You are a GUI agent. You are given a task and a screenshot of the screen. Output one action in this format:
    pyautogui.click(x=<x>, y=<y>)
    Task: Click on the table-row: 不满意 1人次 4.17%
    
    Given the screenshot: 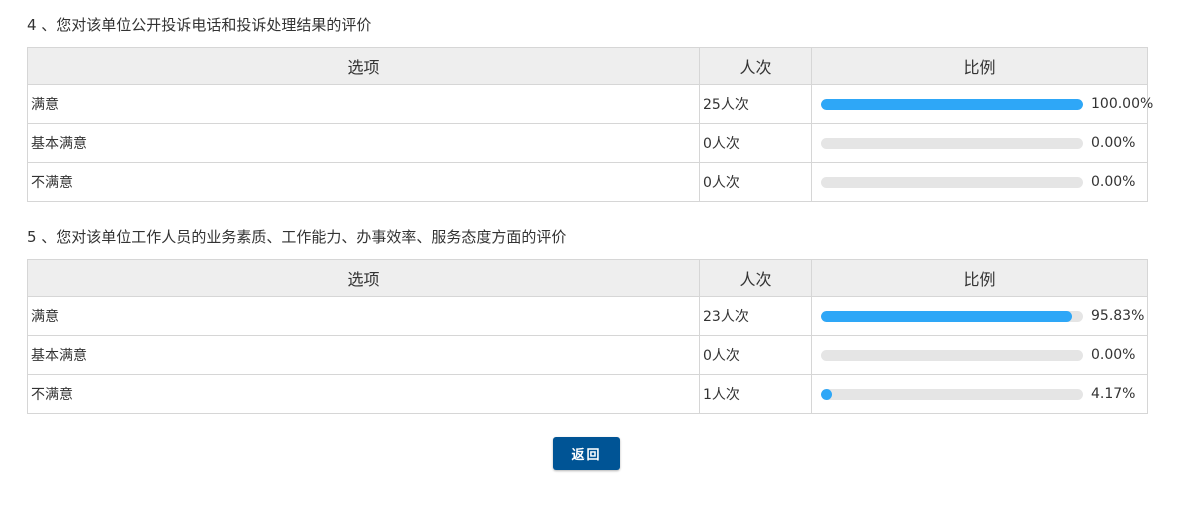 What is the action you would take?
    pyautogui.click(x=587, y=394)
    